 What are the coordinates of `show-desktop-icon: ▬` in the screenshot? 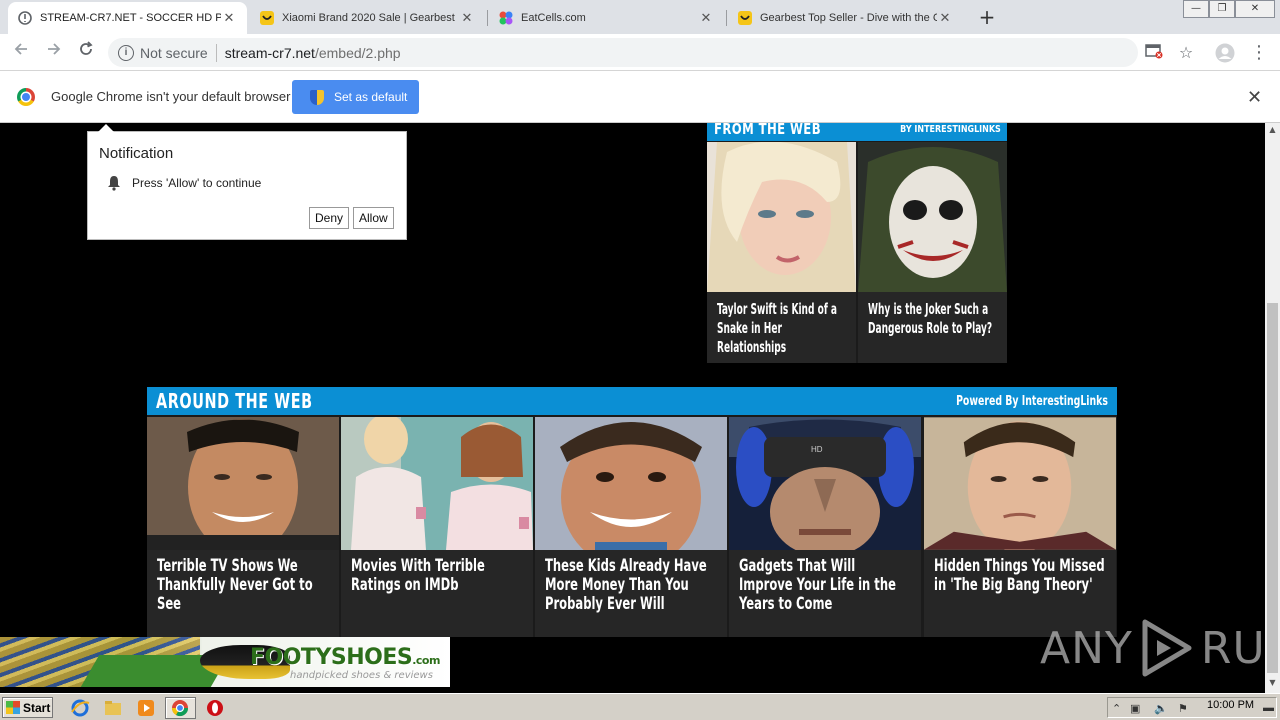 It's located at (1268, 708).